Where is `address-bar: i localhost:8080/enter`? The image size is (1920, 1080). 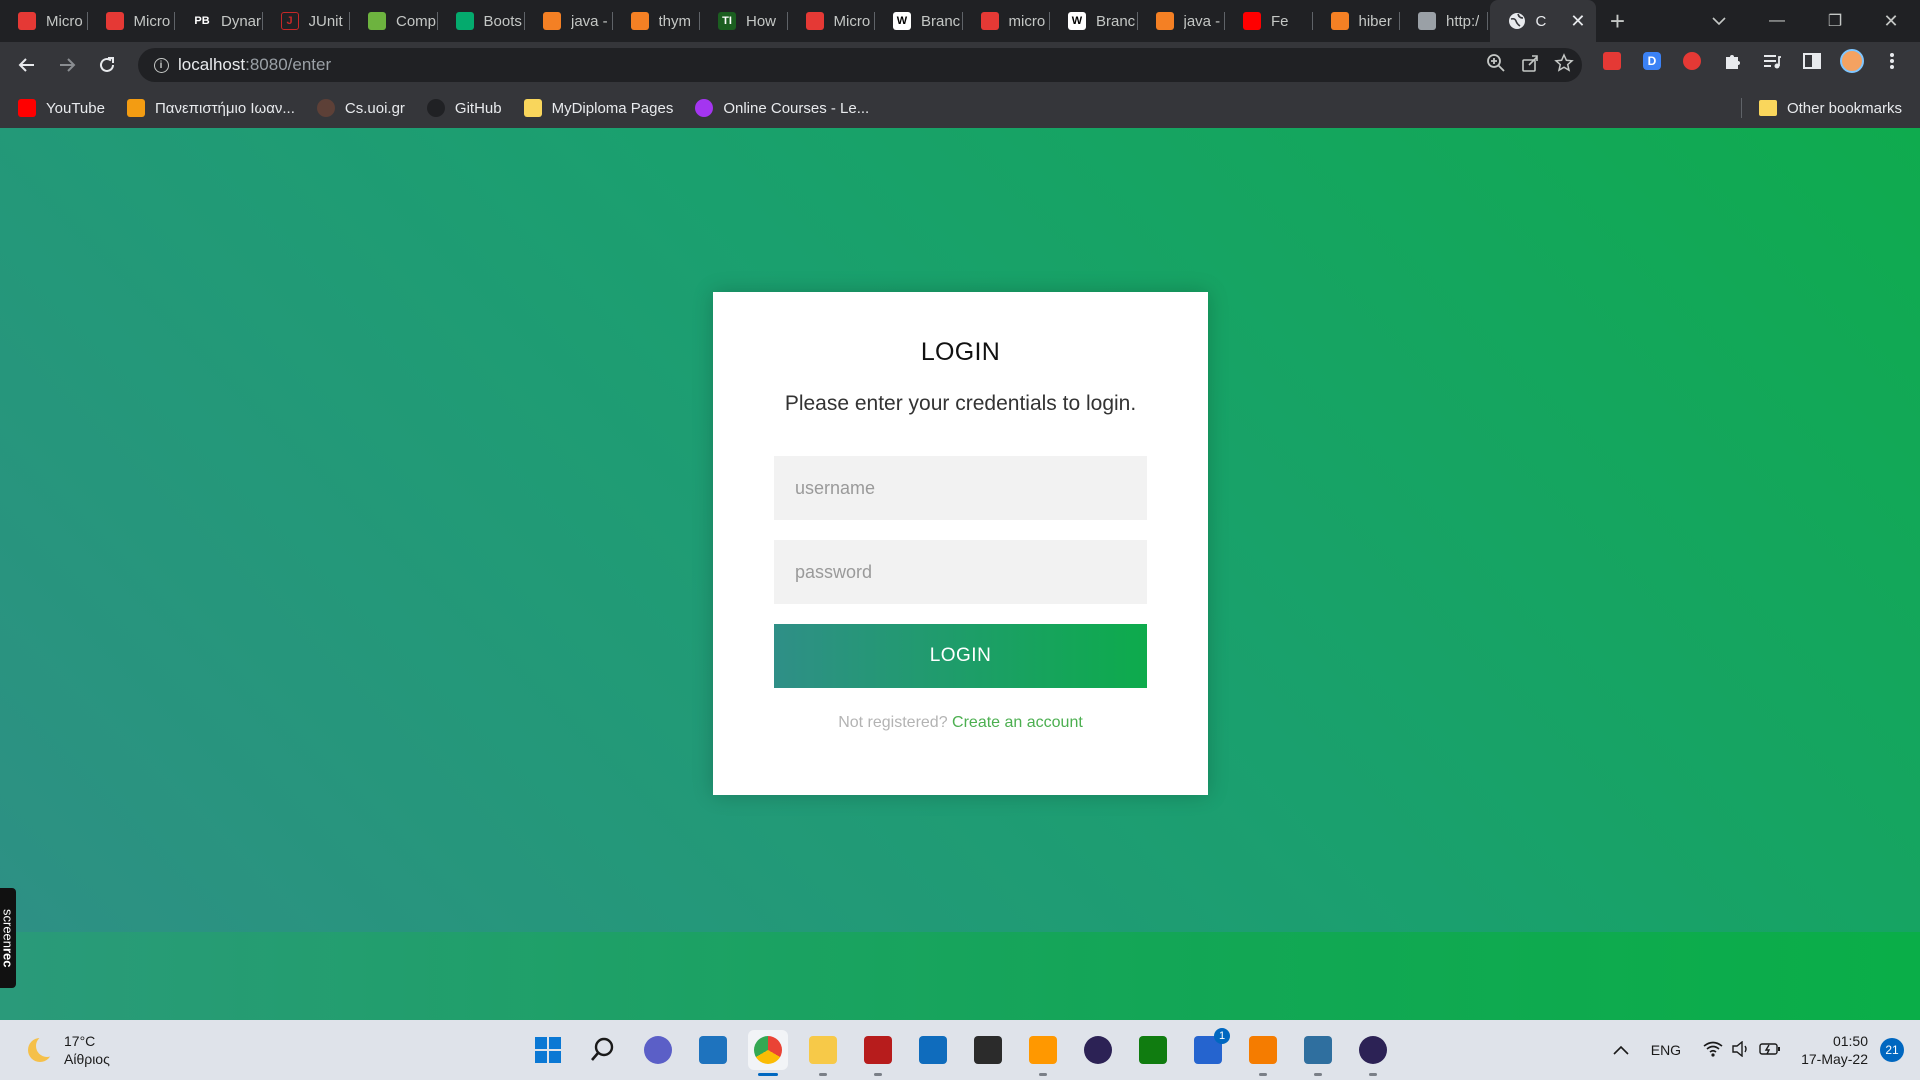 address-bar: i localhost:8080/enter is located at coordinates (860, 65).